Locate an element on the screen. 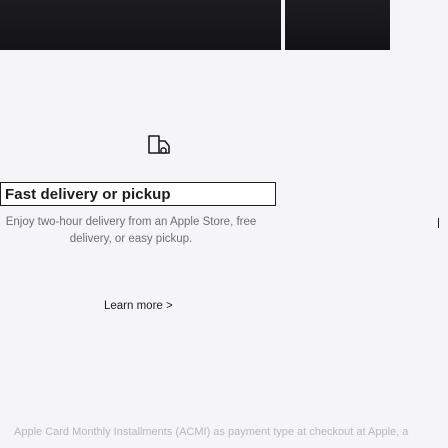  product-image-right is located at coordinates (337, 25).